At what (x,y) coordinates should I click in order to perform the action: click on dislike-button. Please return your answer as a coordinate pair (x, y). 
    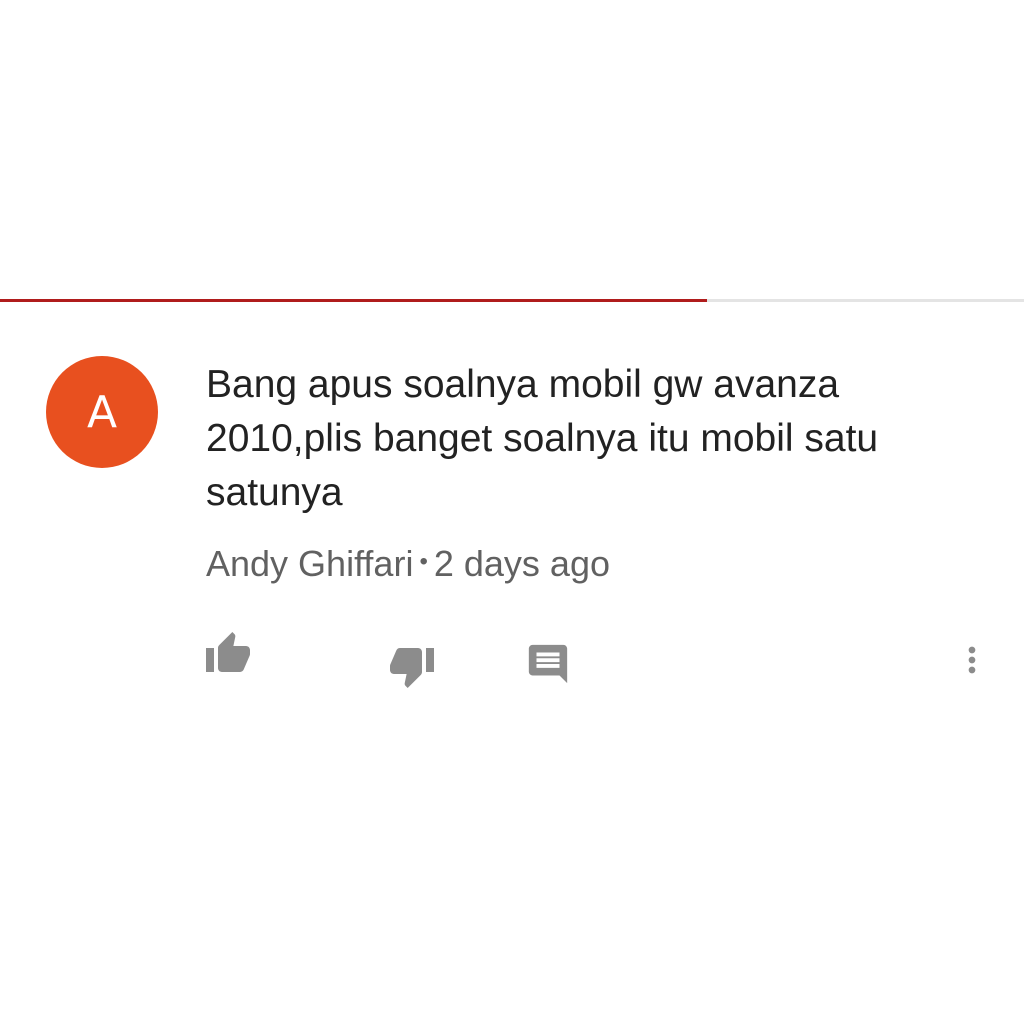
    Looking at the image, I should click on (412, 666).